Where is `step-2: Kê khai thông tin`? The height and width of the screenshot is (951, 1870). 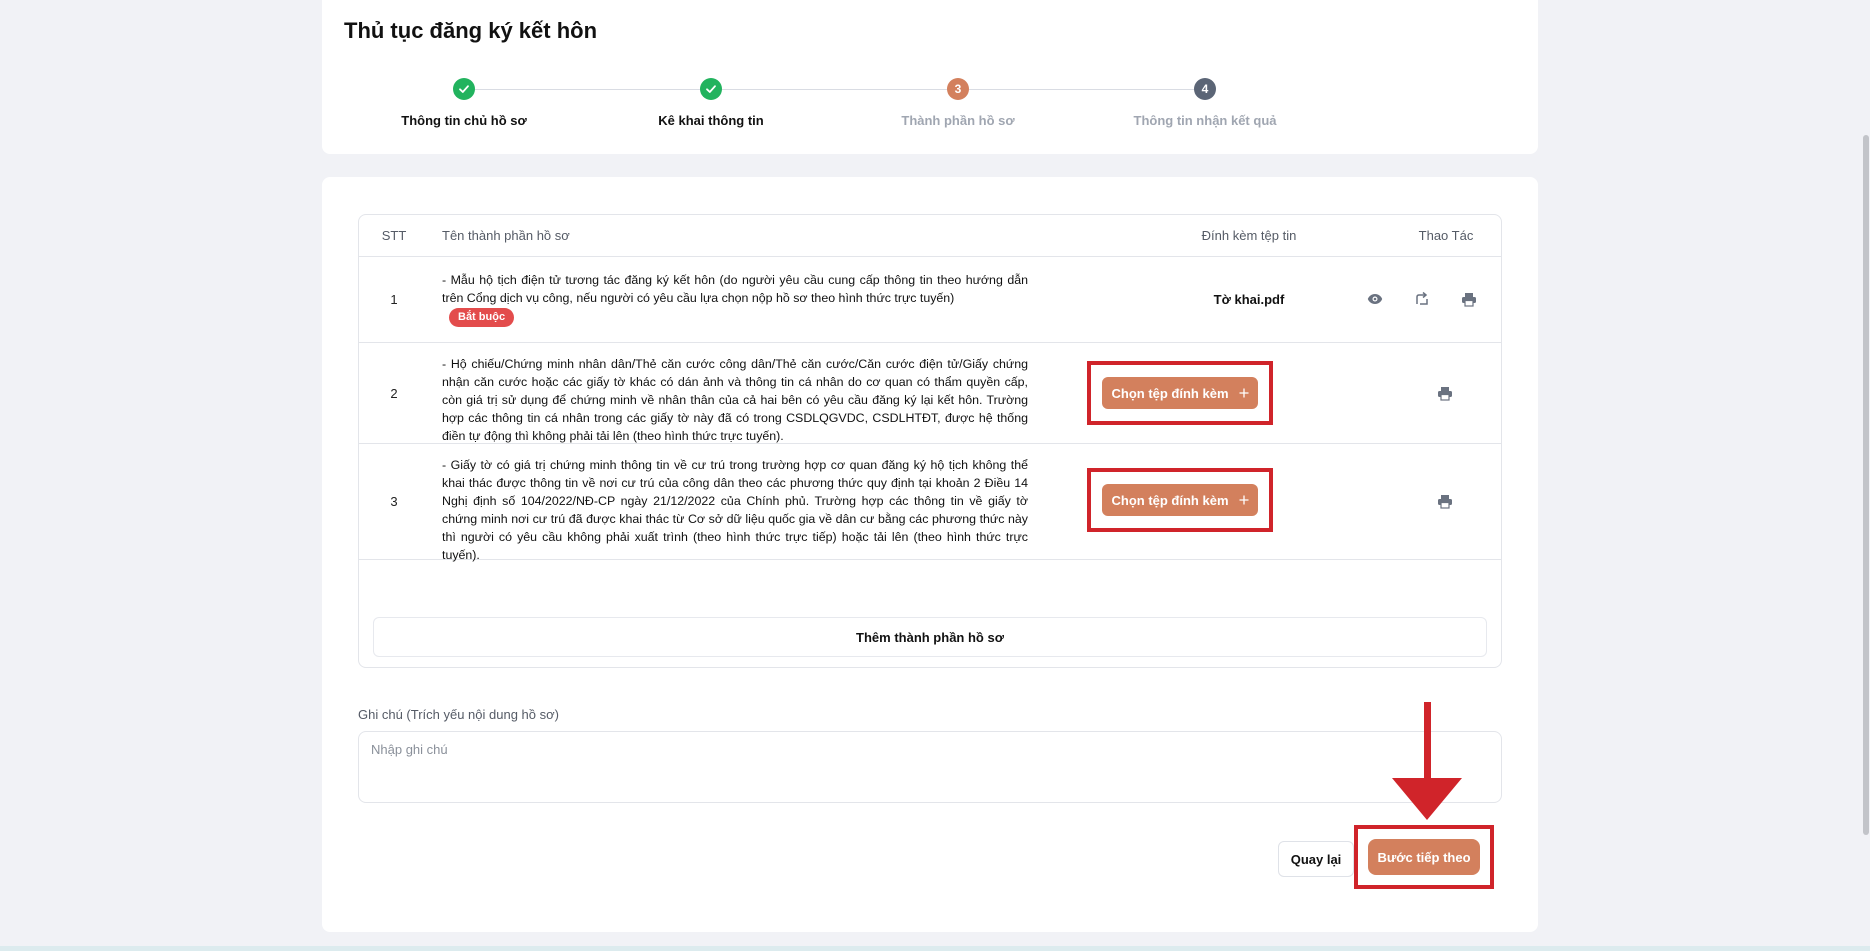 step-2: Kê khai thông tin is located at coordinates (711, 102).